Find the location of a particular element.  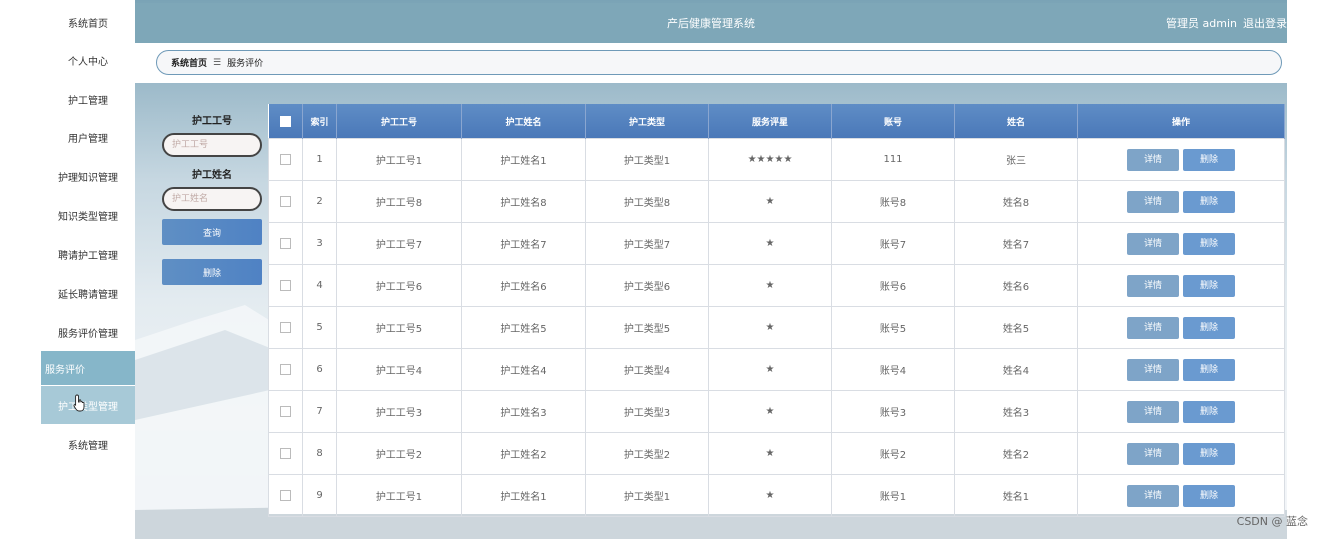

table-row: 8 护工工号2 护工姓名2 护工类型2 ★ 账号2 姓名2 详情 删除 is located at coordinates (776, 453).